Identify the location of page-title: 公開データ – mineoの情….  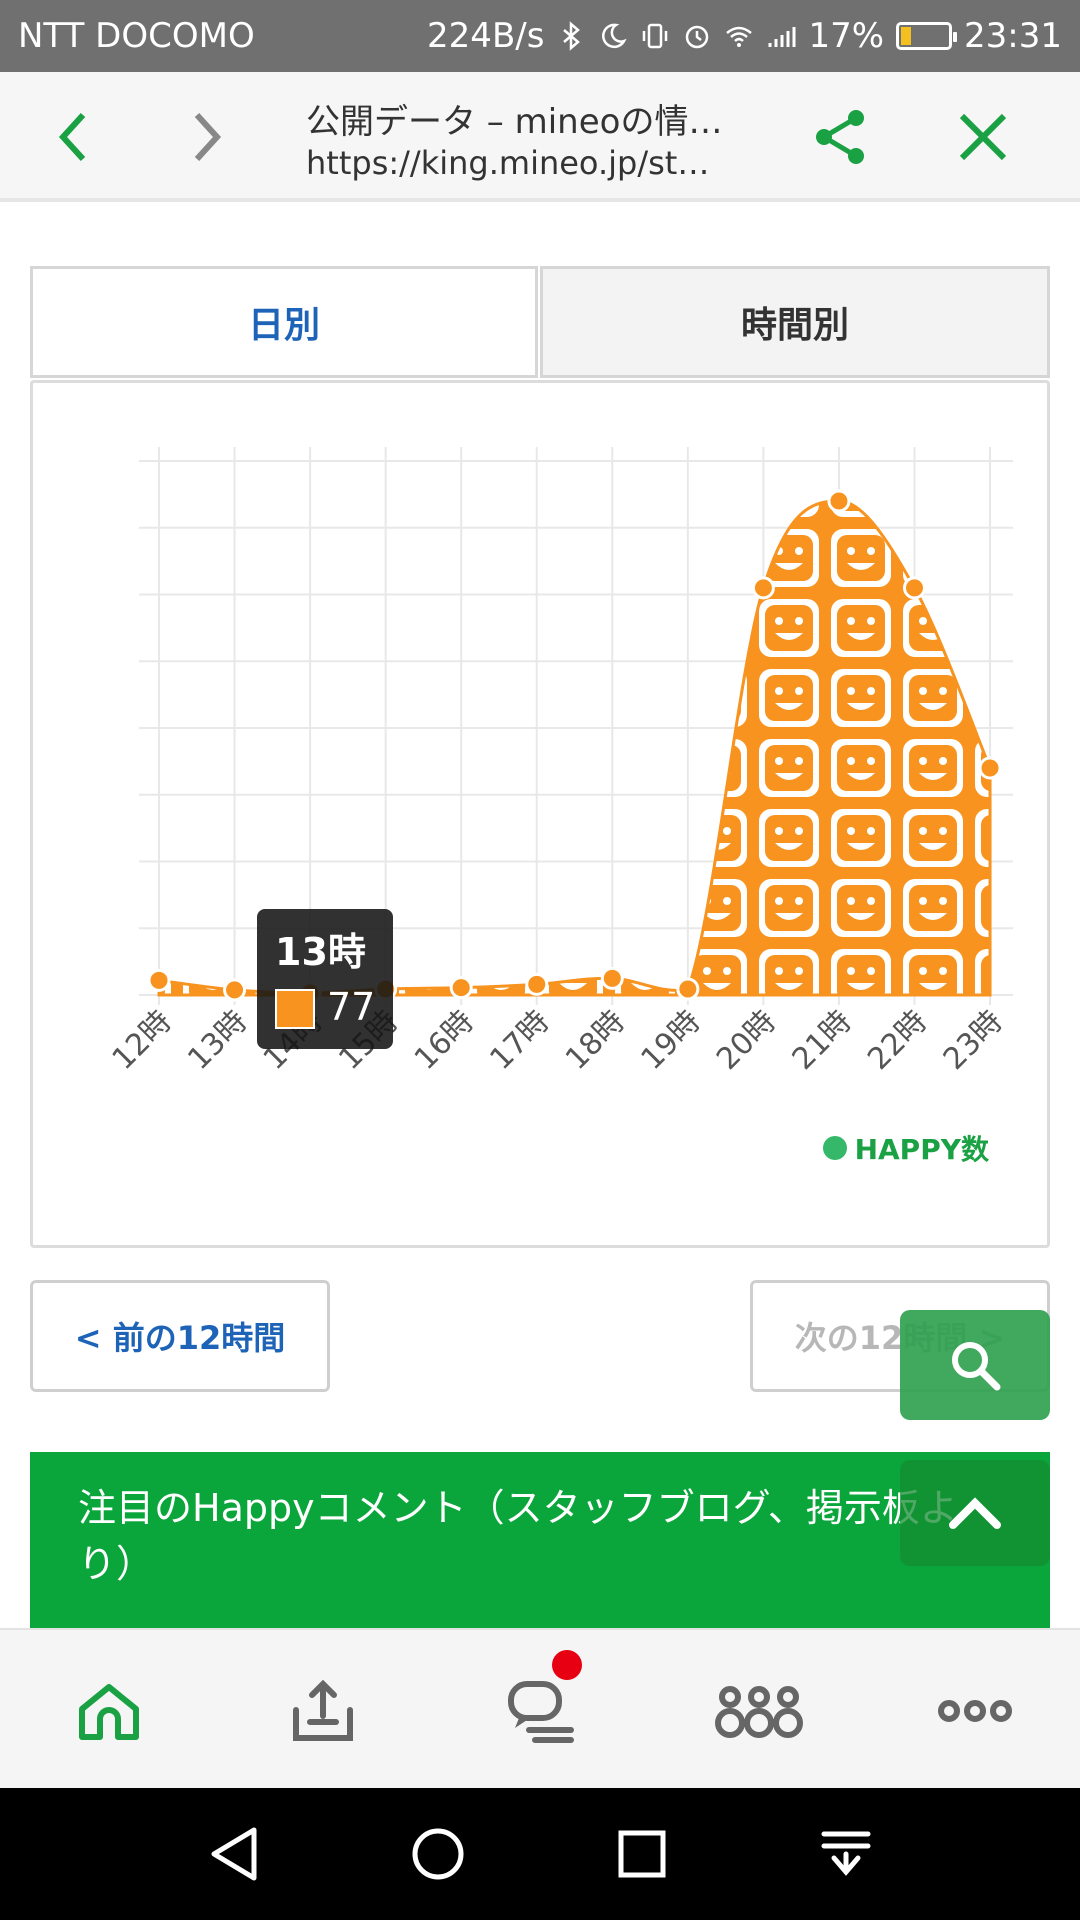
(521, 118).